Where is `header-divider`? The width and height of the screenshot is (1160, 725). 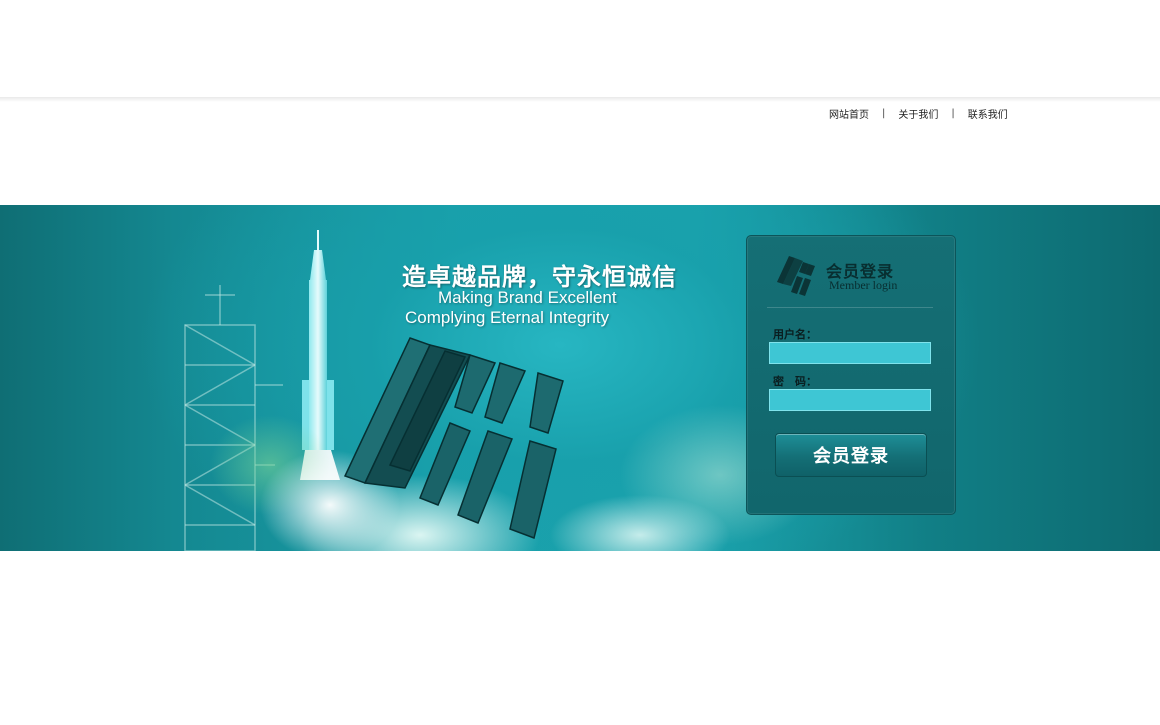 header-divider is located at coordinates (580, 99).